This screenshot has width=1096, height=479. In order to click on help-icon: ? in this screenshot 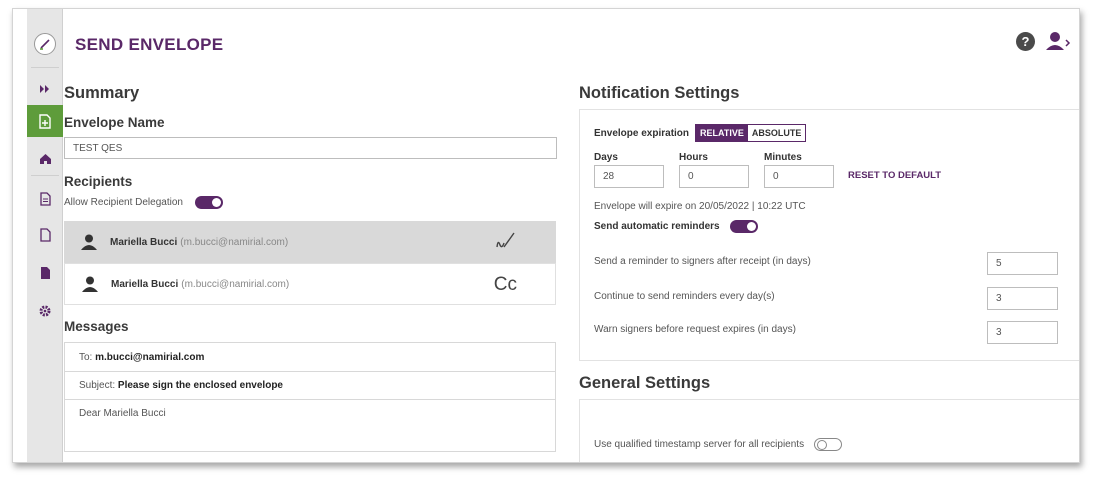, I will do `click(1025, 41)`.